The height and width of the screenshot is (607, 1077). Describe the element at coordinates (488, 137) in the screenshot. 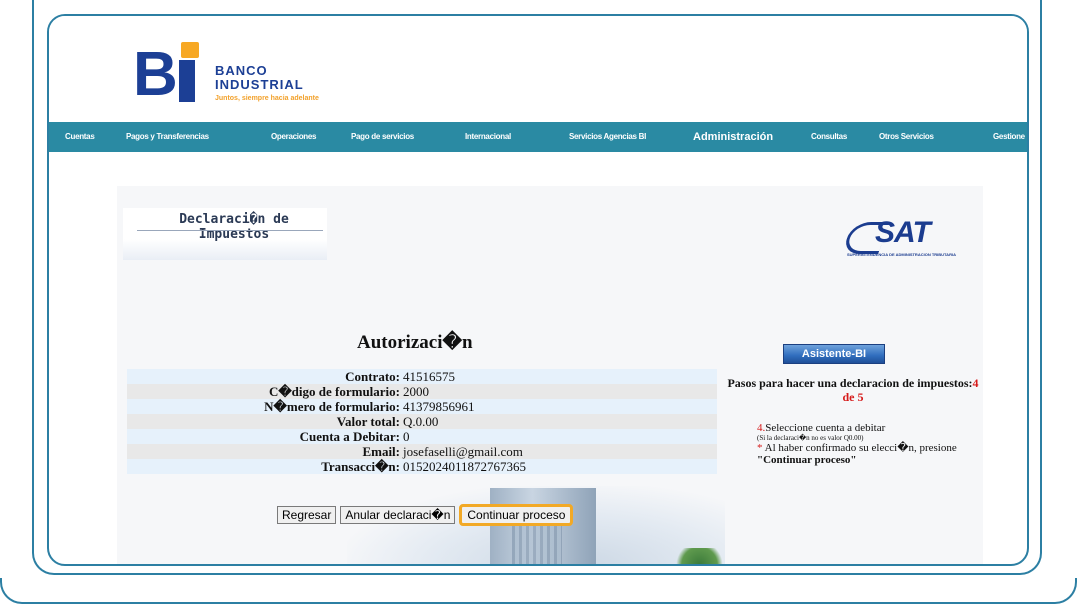

I see `nav-item-internacional: Internacional` at that location.